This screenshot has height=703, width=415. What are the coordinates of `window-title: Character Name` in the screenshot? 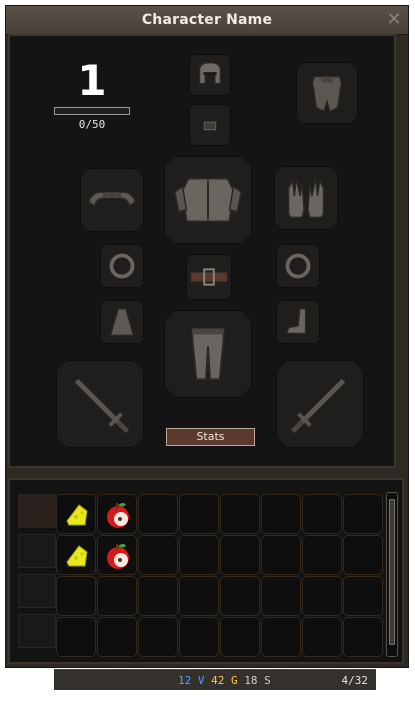 It's located at (207, 20).